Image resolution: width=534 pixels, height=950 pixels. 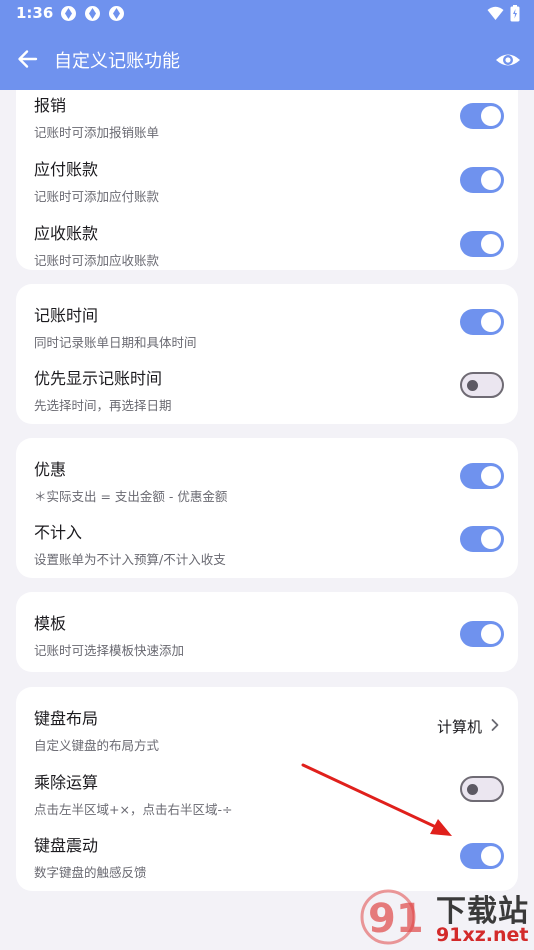 I want to click on setting-subtitle: 自定义键盘的布局方式, so click(x=97, y=745).